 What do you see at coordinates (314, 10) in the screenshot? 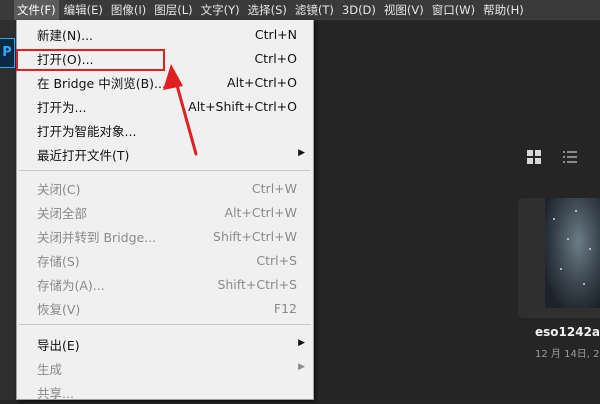
I see `menu-filter: 滤镜(T)` at bounding box center [314, 10].